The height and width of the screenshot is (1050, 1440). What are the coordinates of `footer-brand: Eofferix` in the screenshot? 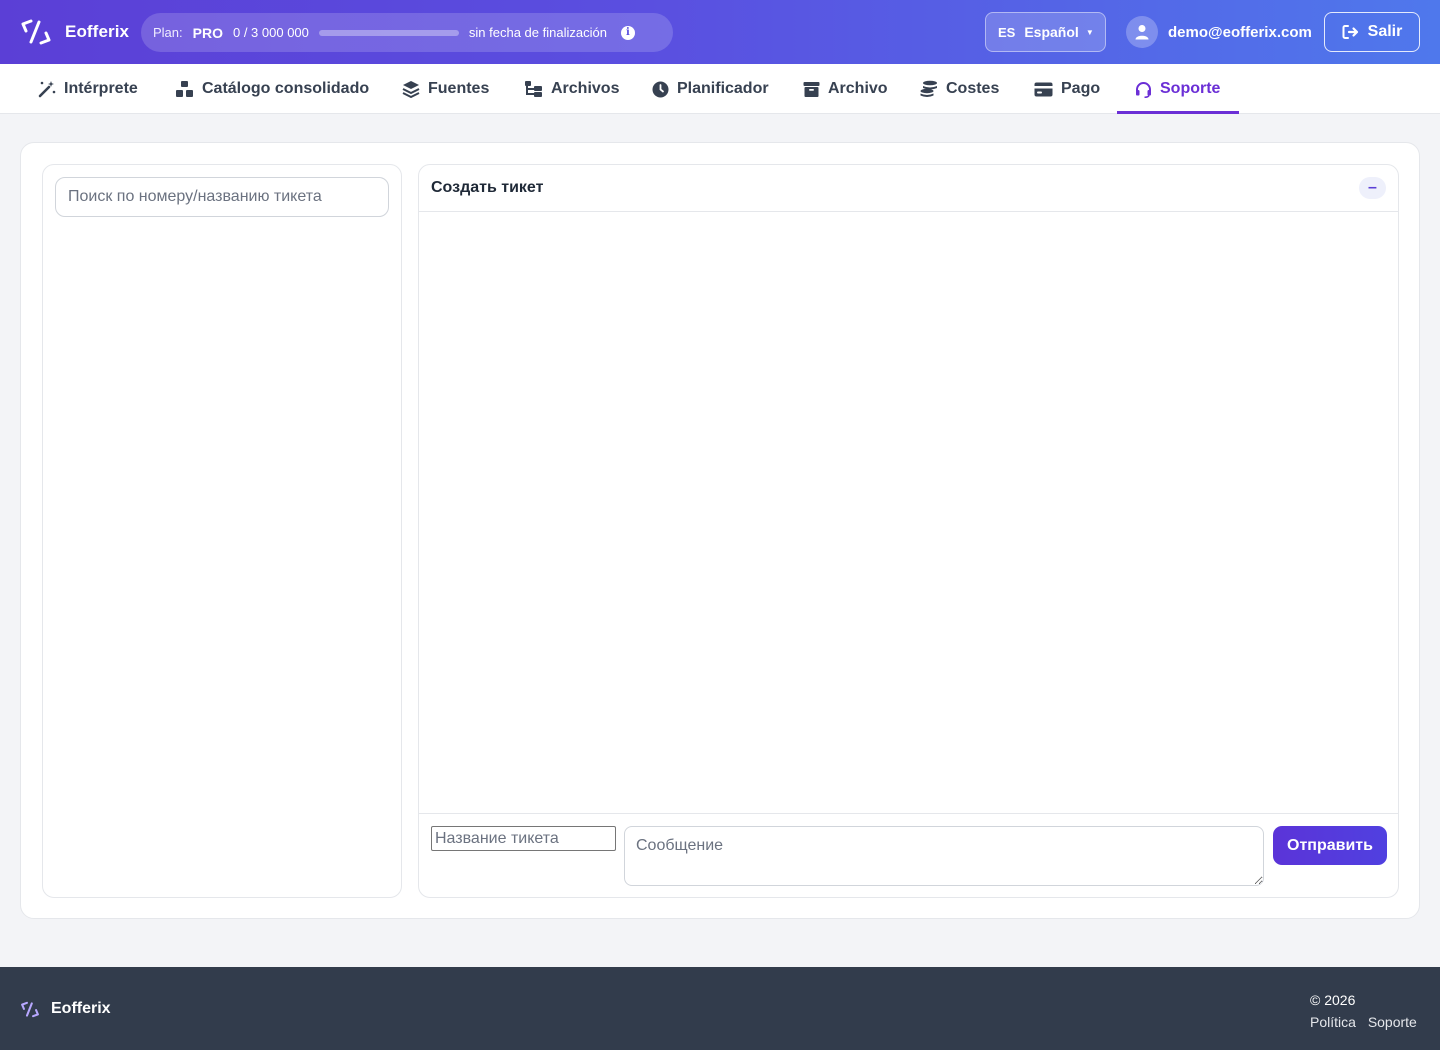 It's located at (65, 1009).